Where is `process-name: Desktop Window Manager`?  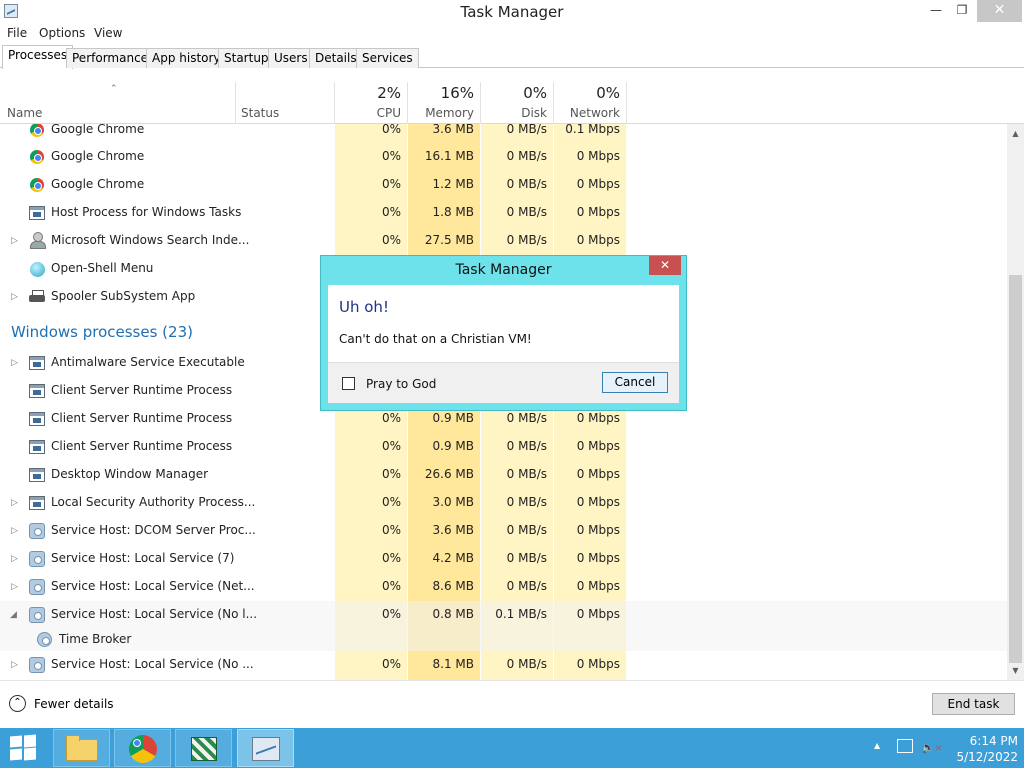
process-name: Desktop Window Manager is located at coordinates (129, 474).